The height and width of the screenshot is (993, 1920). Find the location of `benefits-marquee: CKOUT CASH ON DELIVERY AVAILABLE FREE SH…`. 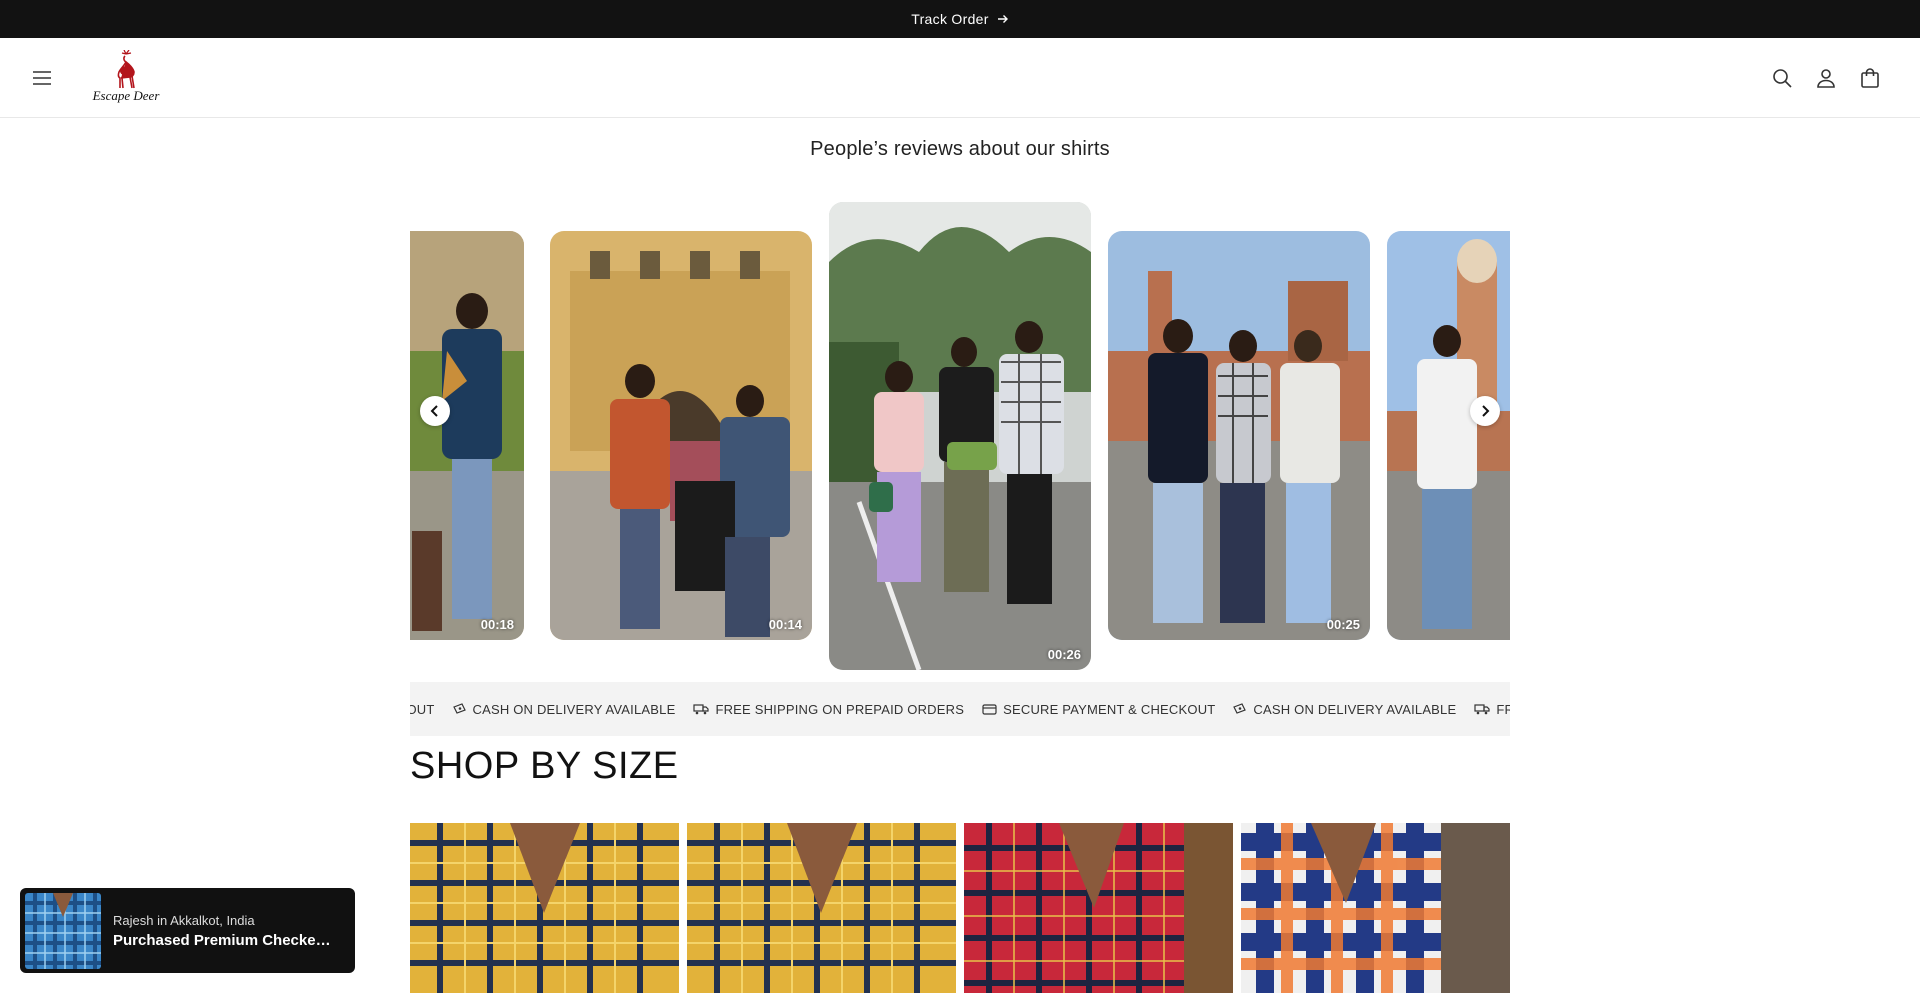

benefits-marquee: CKOUT CASH ON DELIVERY AVAILABLE FREE SH… is located at coordinates (960, 709).